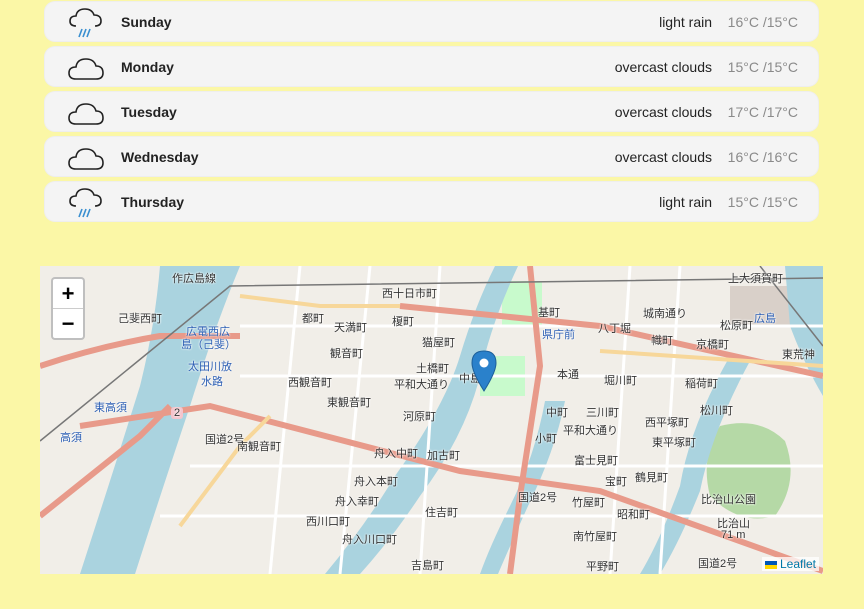 The image size is (864, 609). Describe the element at coordinates (409, 294) in the screenshot. I see `map-label: 西十日市町` at that location.